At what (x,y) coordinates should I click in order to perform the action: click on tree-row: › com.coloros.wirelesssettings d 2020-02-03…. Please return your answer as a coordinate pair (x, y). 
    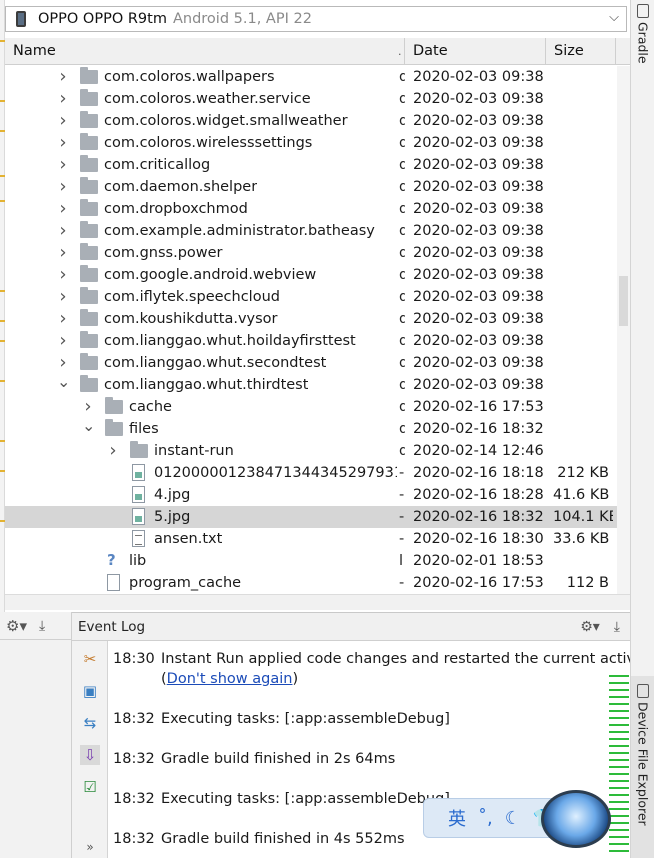
    Looking at the image, I should click on (311, 143).